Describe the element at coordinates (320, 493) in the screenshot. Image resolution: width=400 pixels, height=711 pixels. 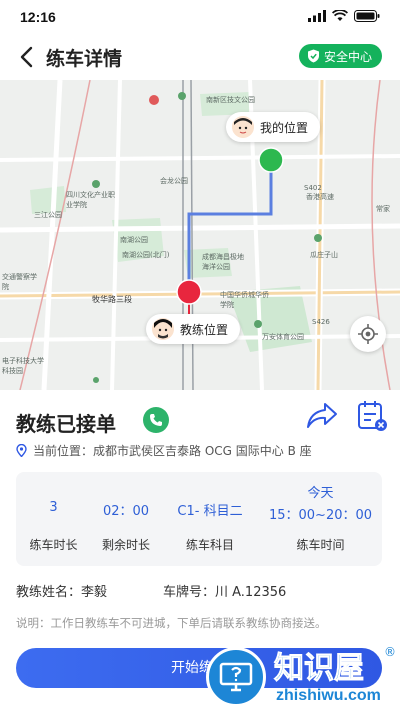
I see `info-value-day: 今天` at that location.